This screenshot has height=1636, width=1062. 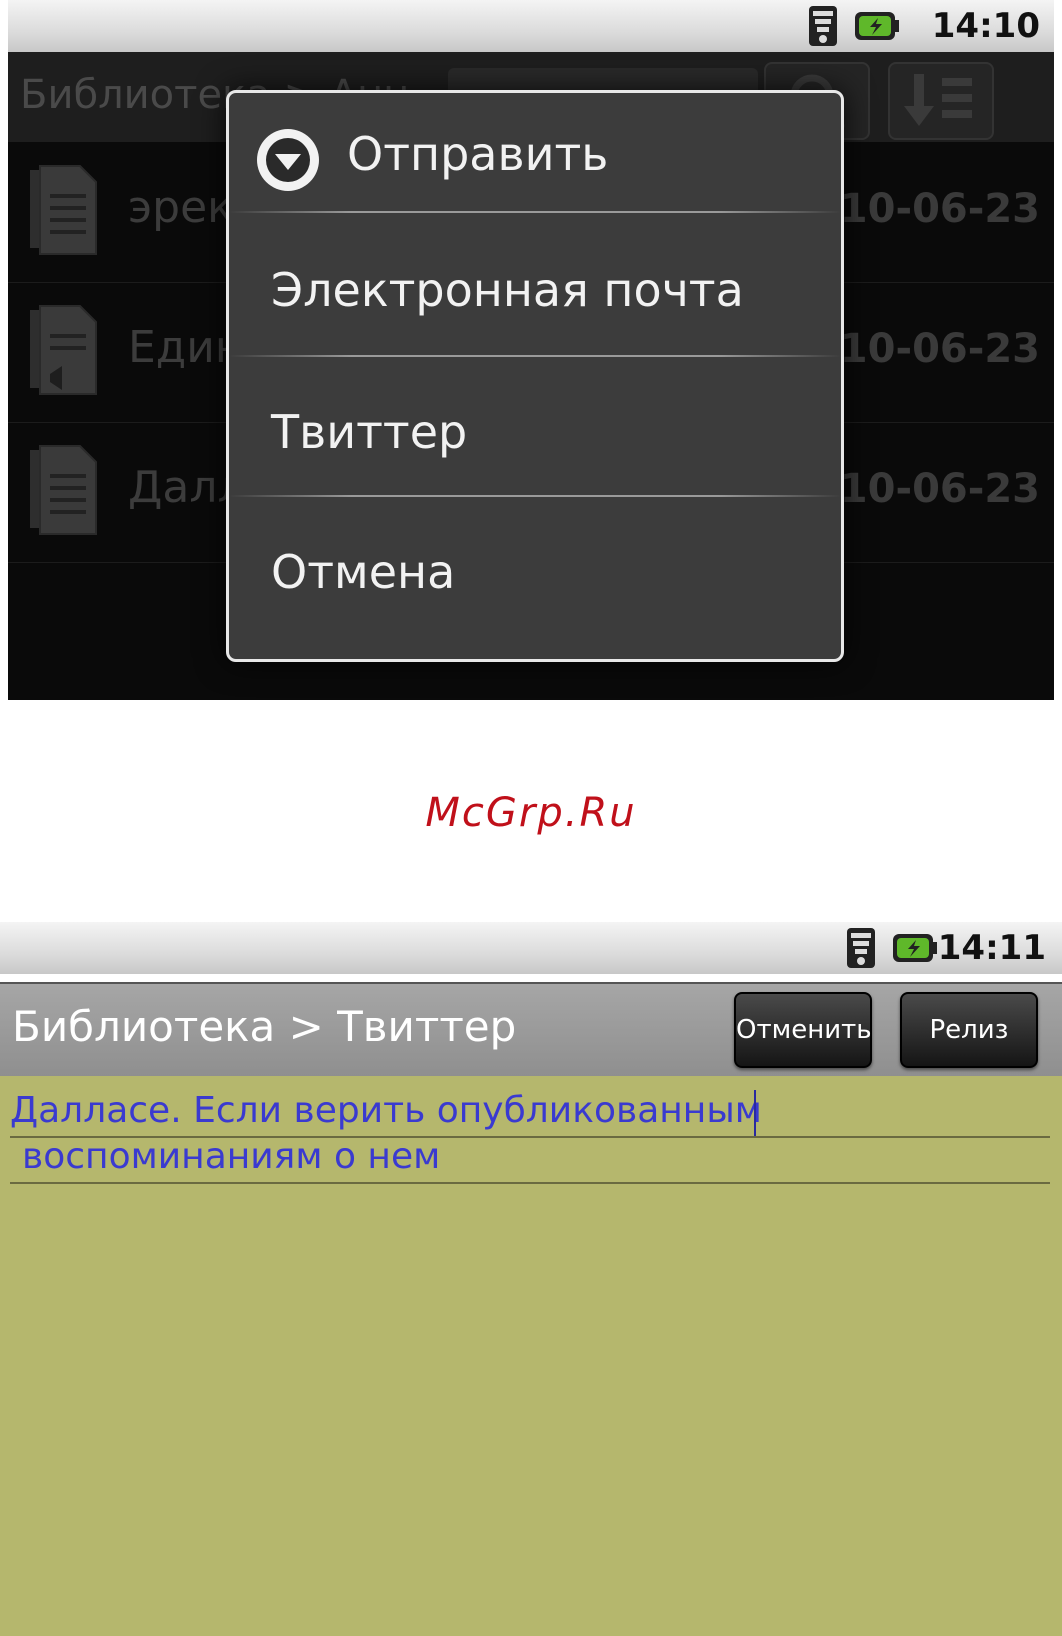 I want to click on option-twitter: Твиттер, so click(x=535, y=427).